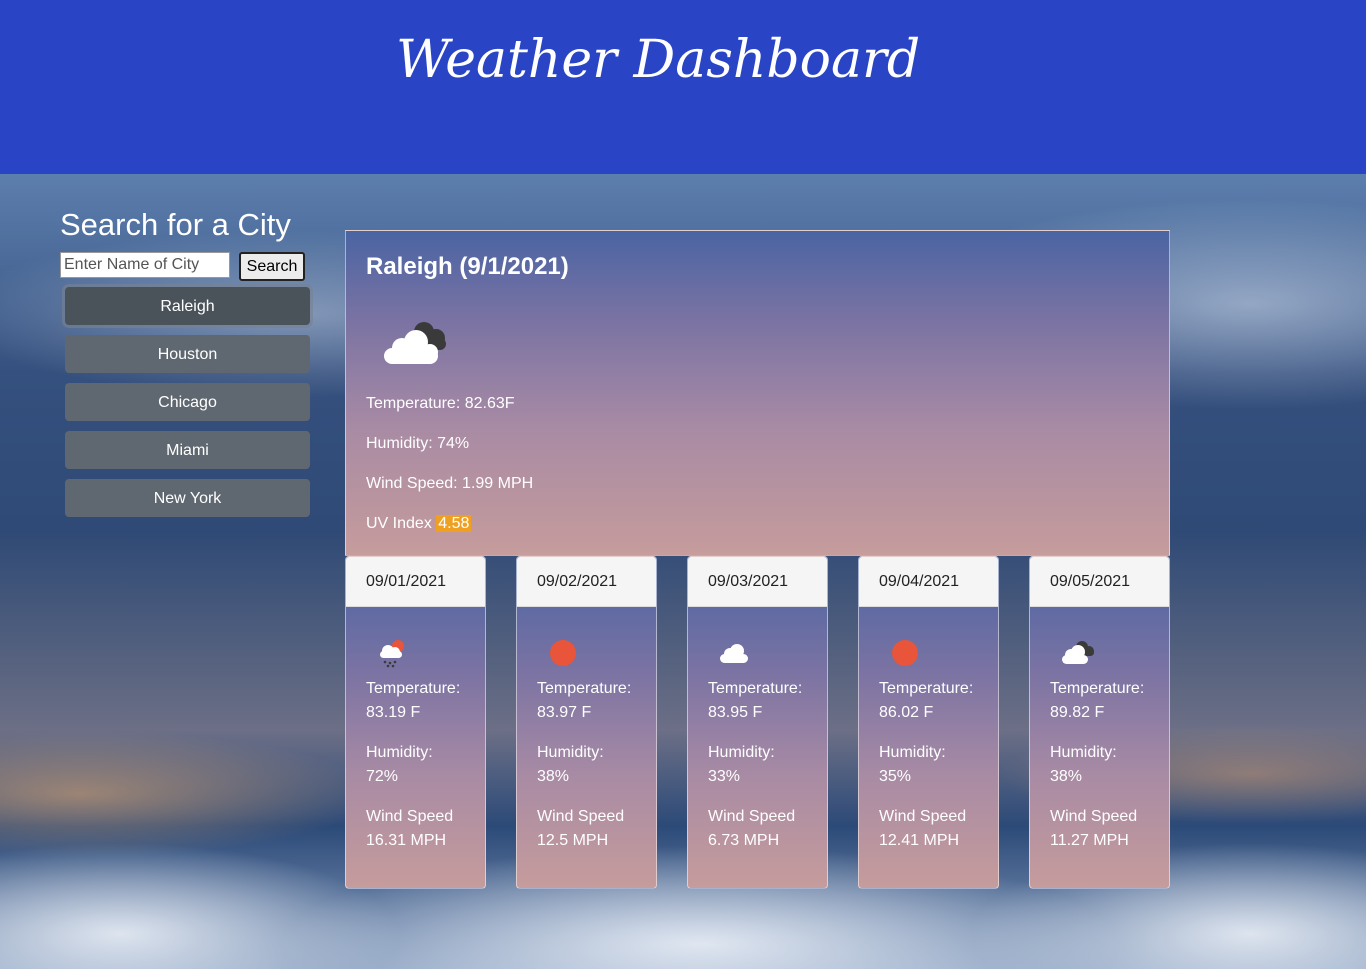 The width and height of the screenshot is (1366, 969). Describe the element at coordinates (735, 712) in the screenshot. I see `forecast-temp: 83.95 F` at that location.